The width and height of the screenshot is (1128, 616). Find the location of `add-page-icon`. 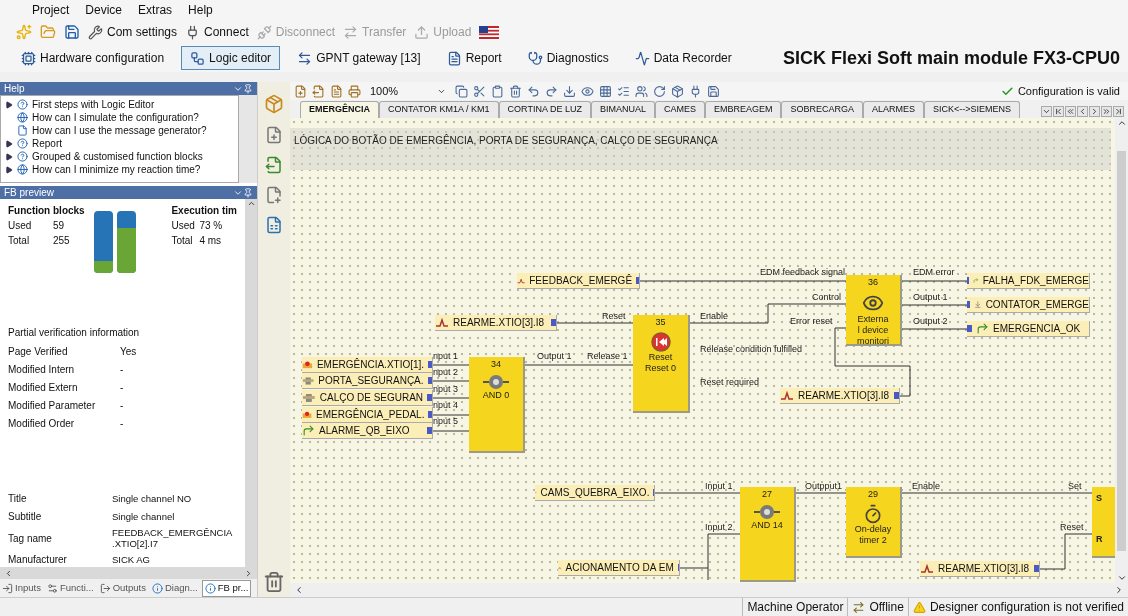

add-page-icon is located at coordinates (300, 91).